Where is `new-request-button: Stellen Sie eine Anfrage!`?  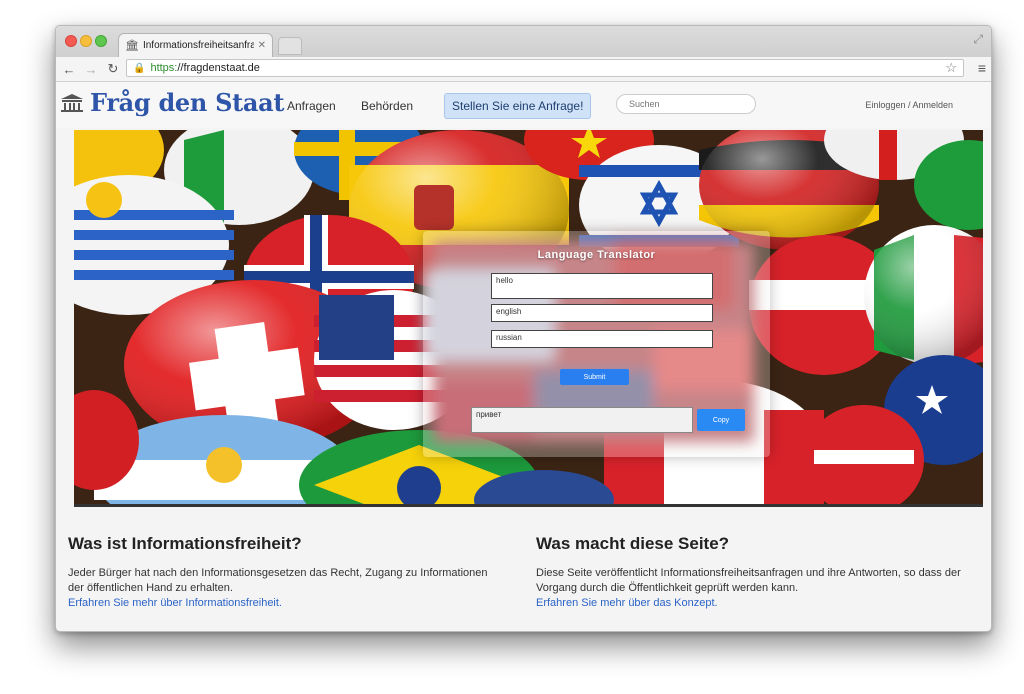 new-request-button: Stellen Sie eine Anfrage! is located at coordinates (518, 106).